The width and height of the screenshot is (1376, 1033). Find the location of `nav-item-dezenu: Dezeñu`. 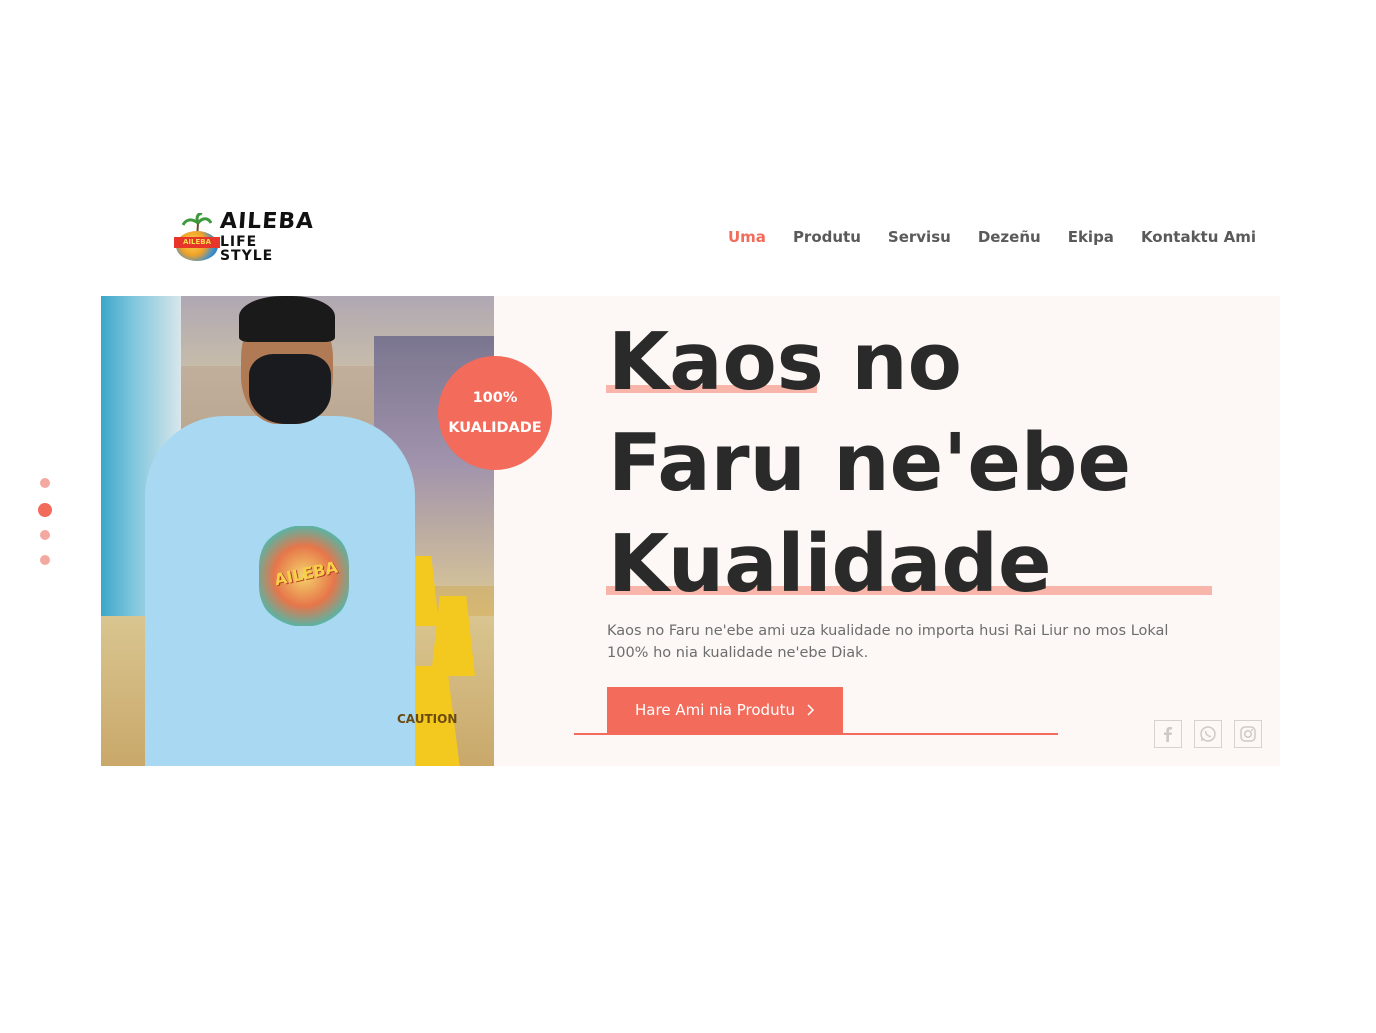

nav-item-dezenu: Dezeñu is located at coordinates (1009, 237).